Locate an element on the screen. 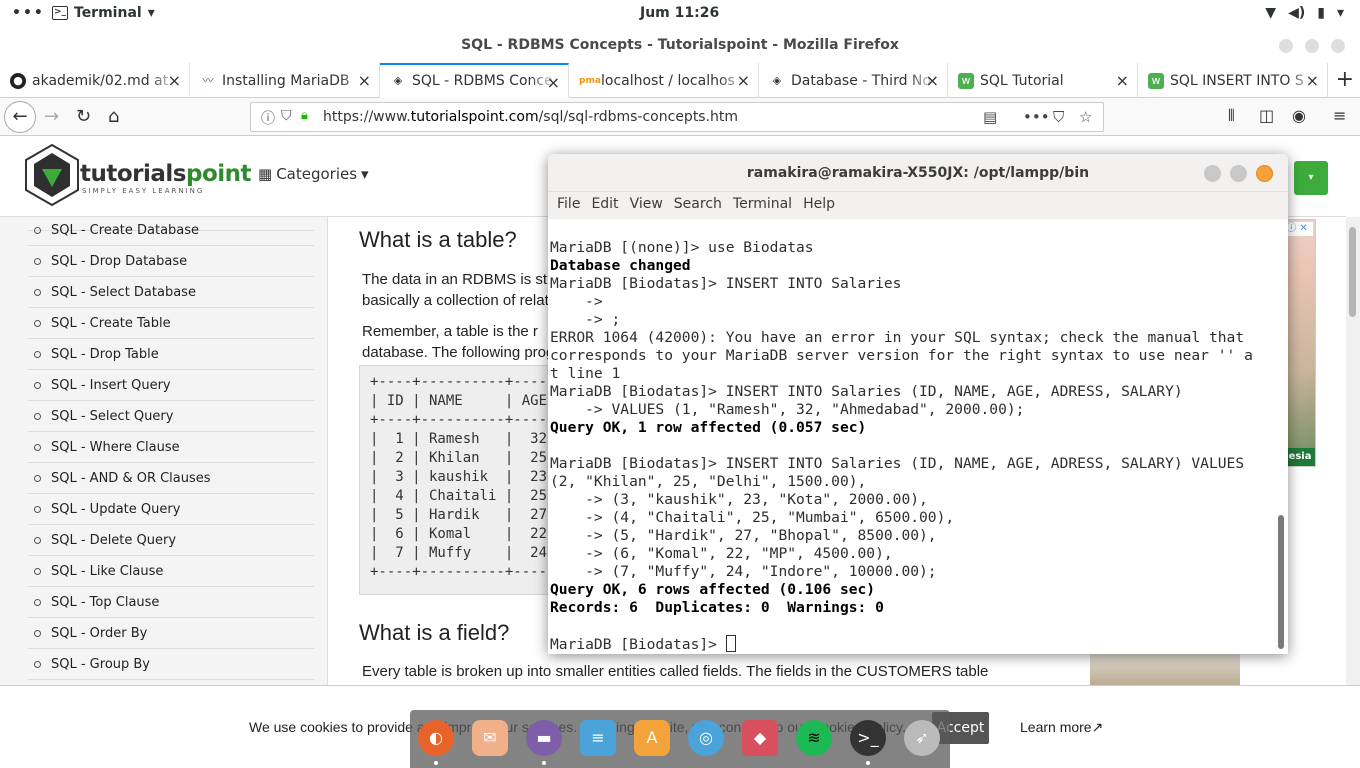 The height and width of the screenshot is (768, 1360). login-button: ▾ is located at coordinates (1311, 178).